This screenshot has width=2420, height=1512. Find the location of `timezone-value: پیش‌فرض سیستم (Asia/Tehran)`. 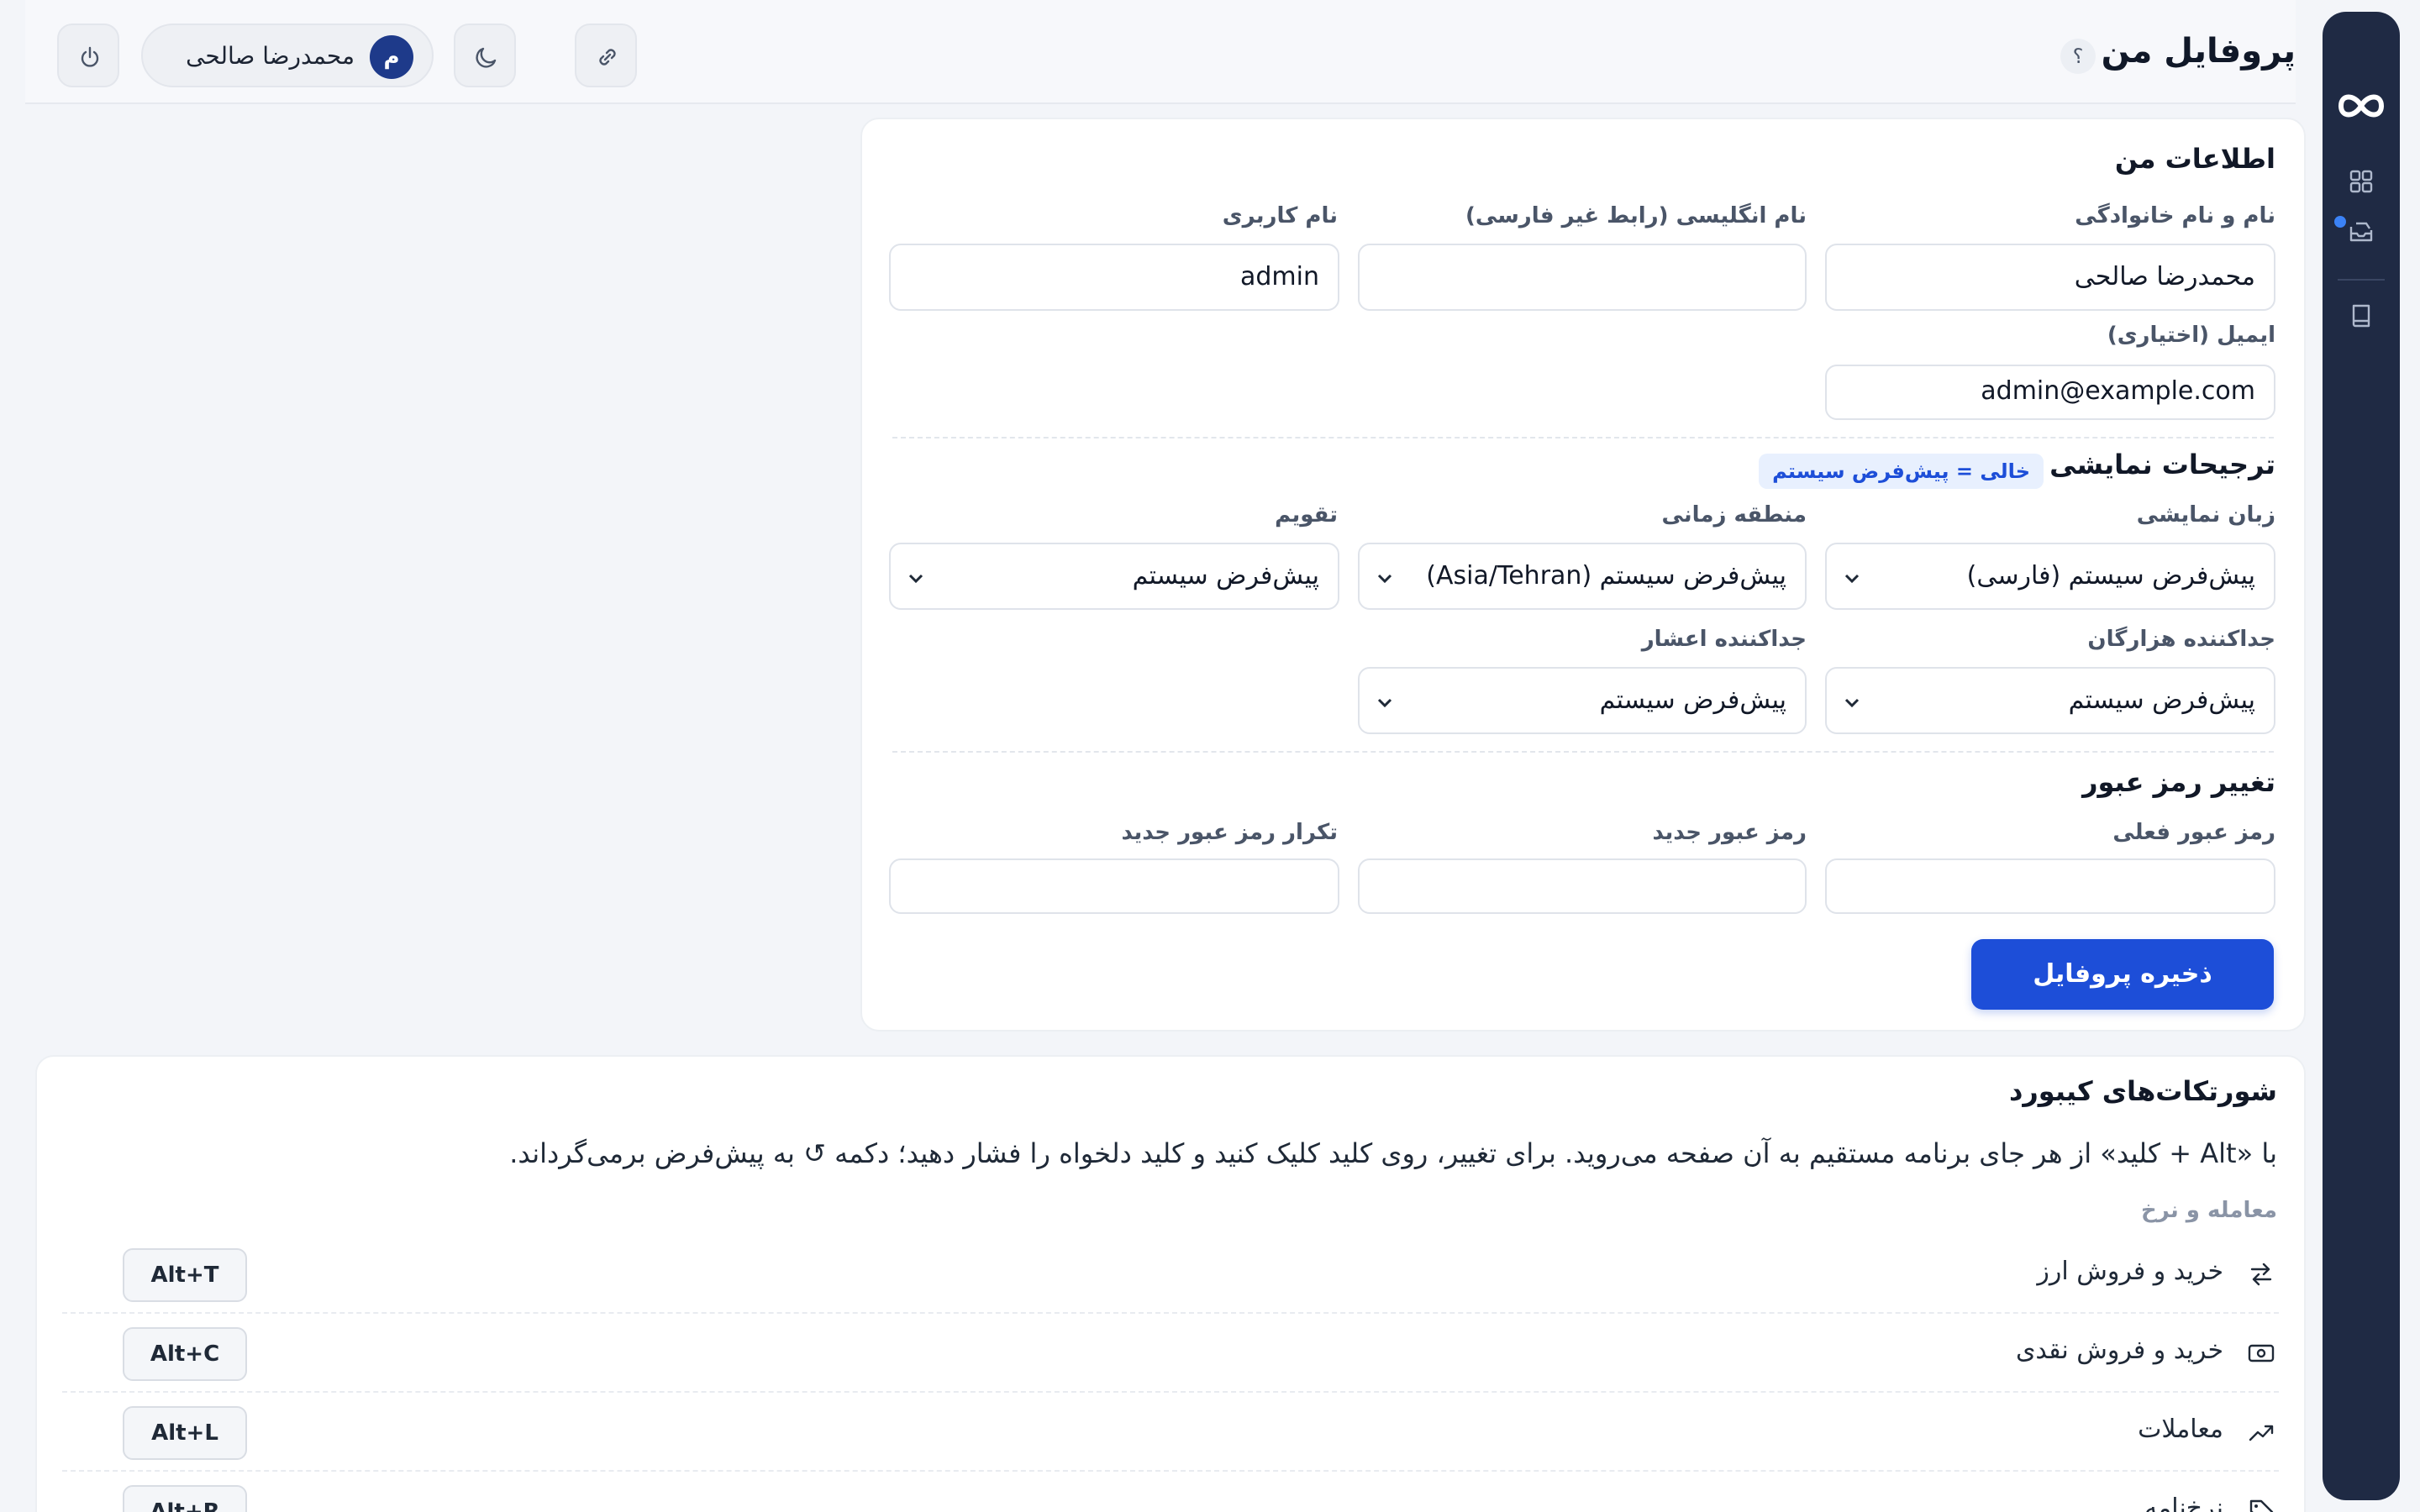

timezone-value: پیش‌فرض سیستم (Asia/Tehran) is located at coordinates (1606, 576).